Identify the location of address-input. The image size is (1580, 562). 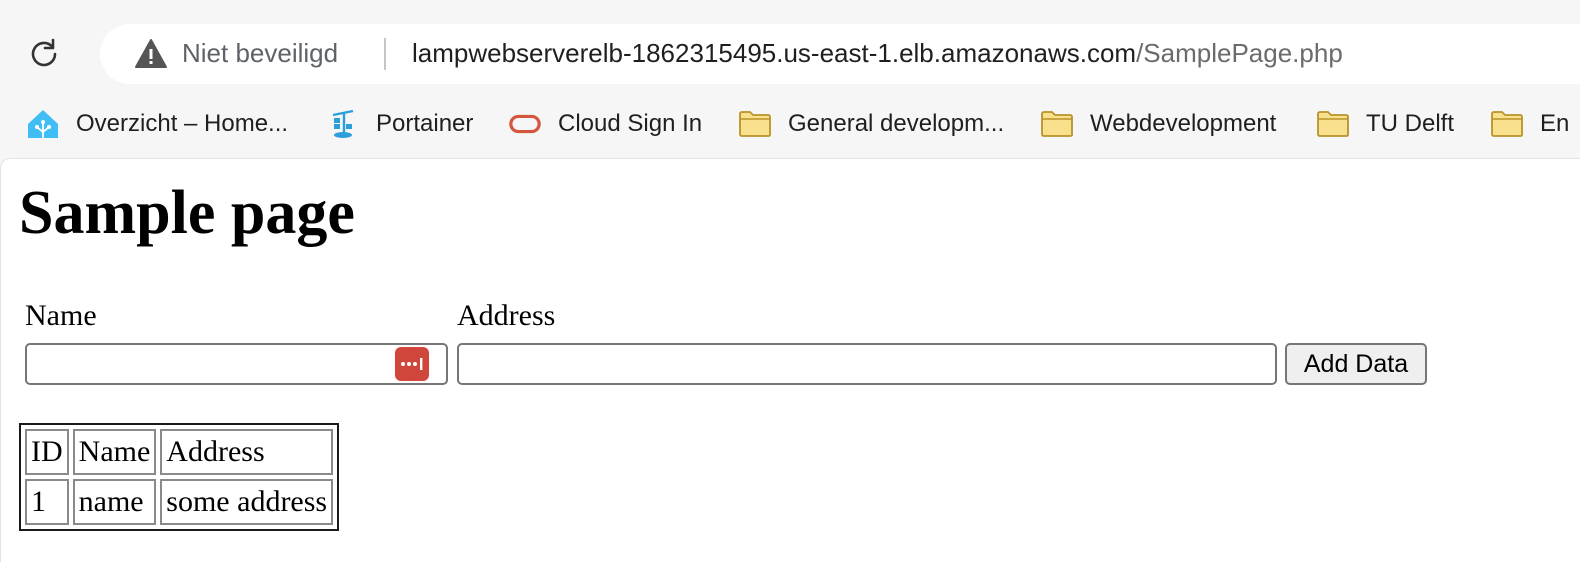
(867, 364).